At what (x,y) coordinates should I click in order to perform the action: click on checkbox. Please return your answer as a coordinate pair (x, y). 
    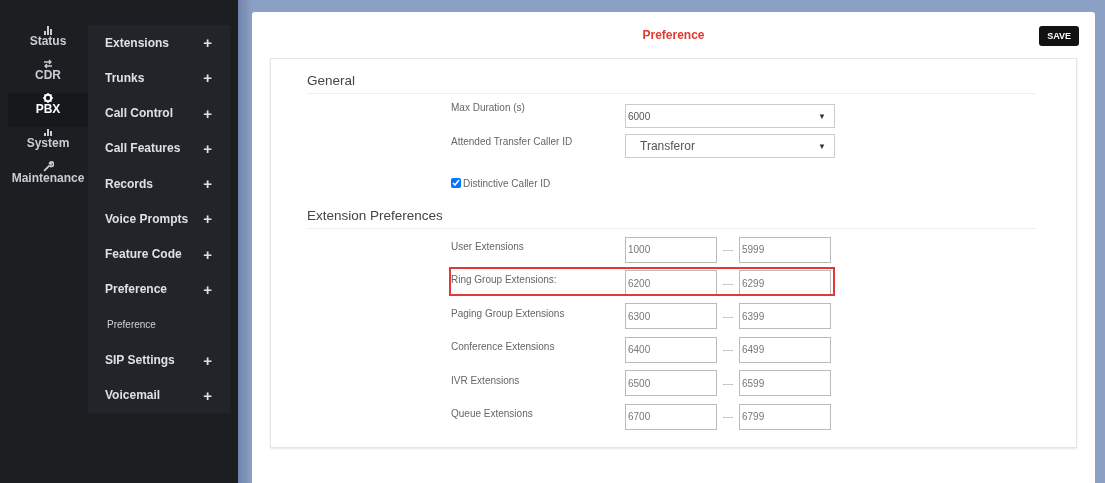
    Looking at the image, I should click on (456, 183).